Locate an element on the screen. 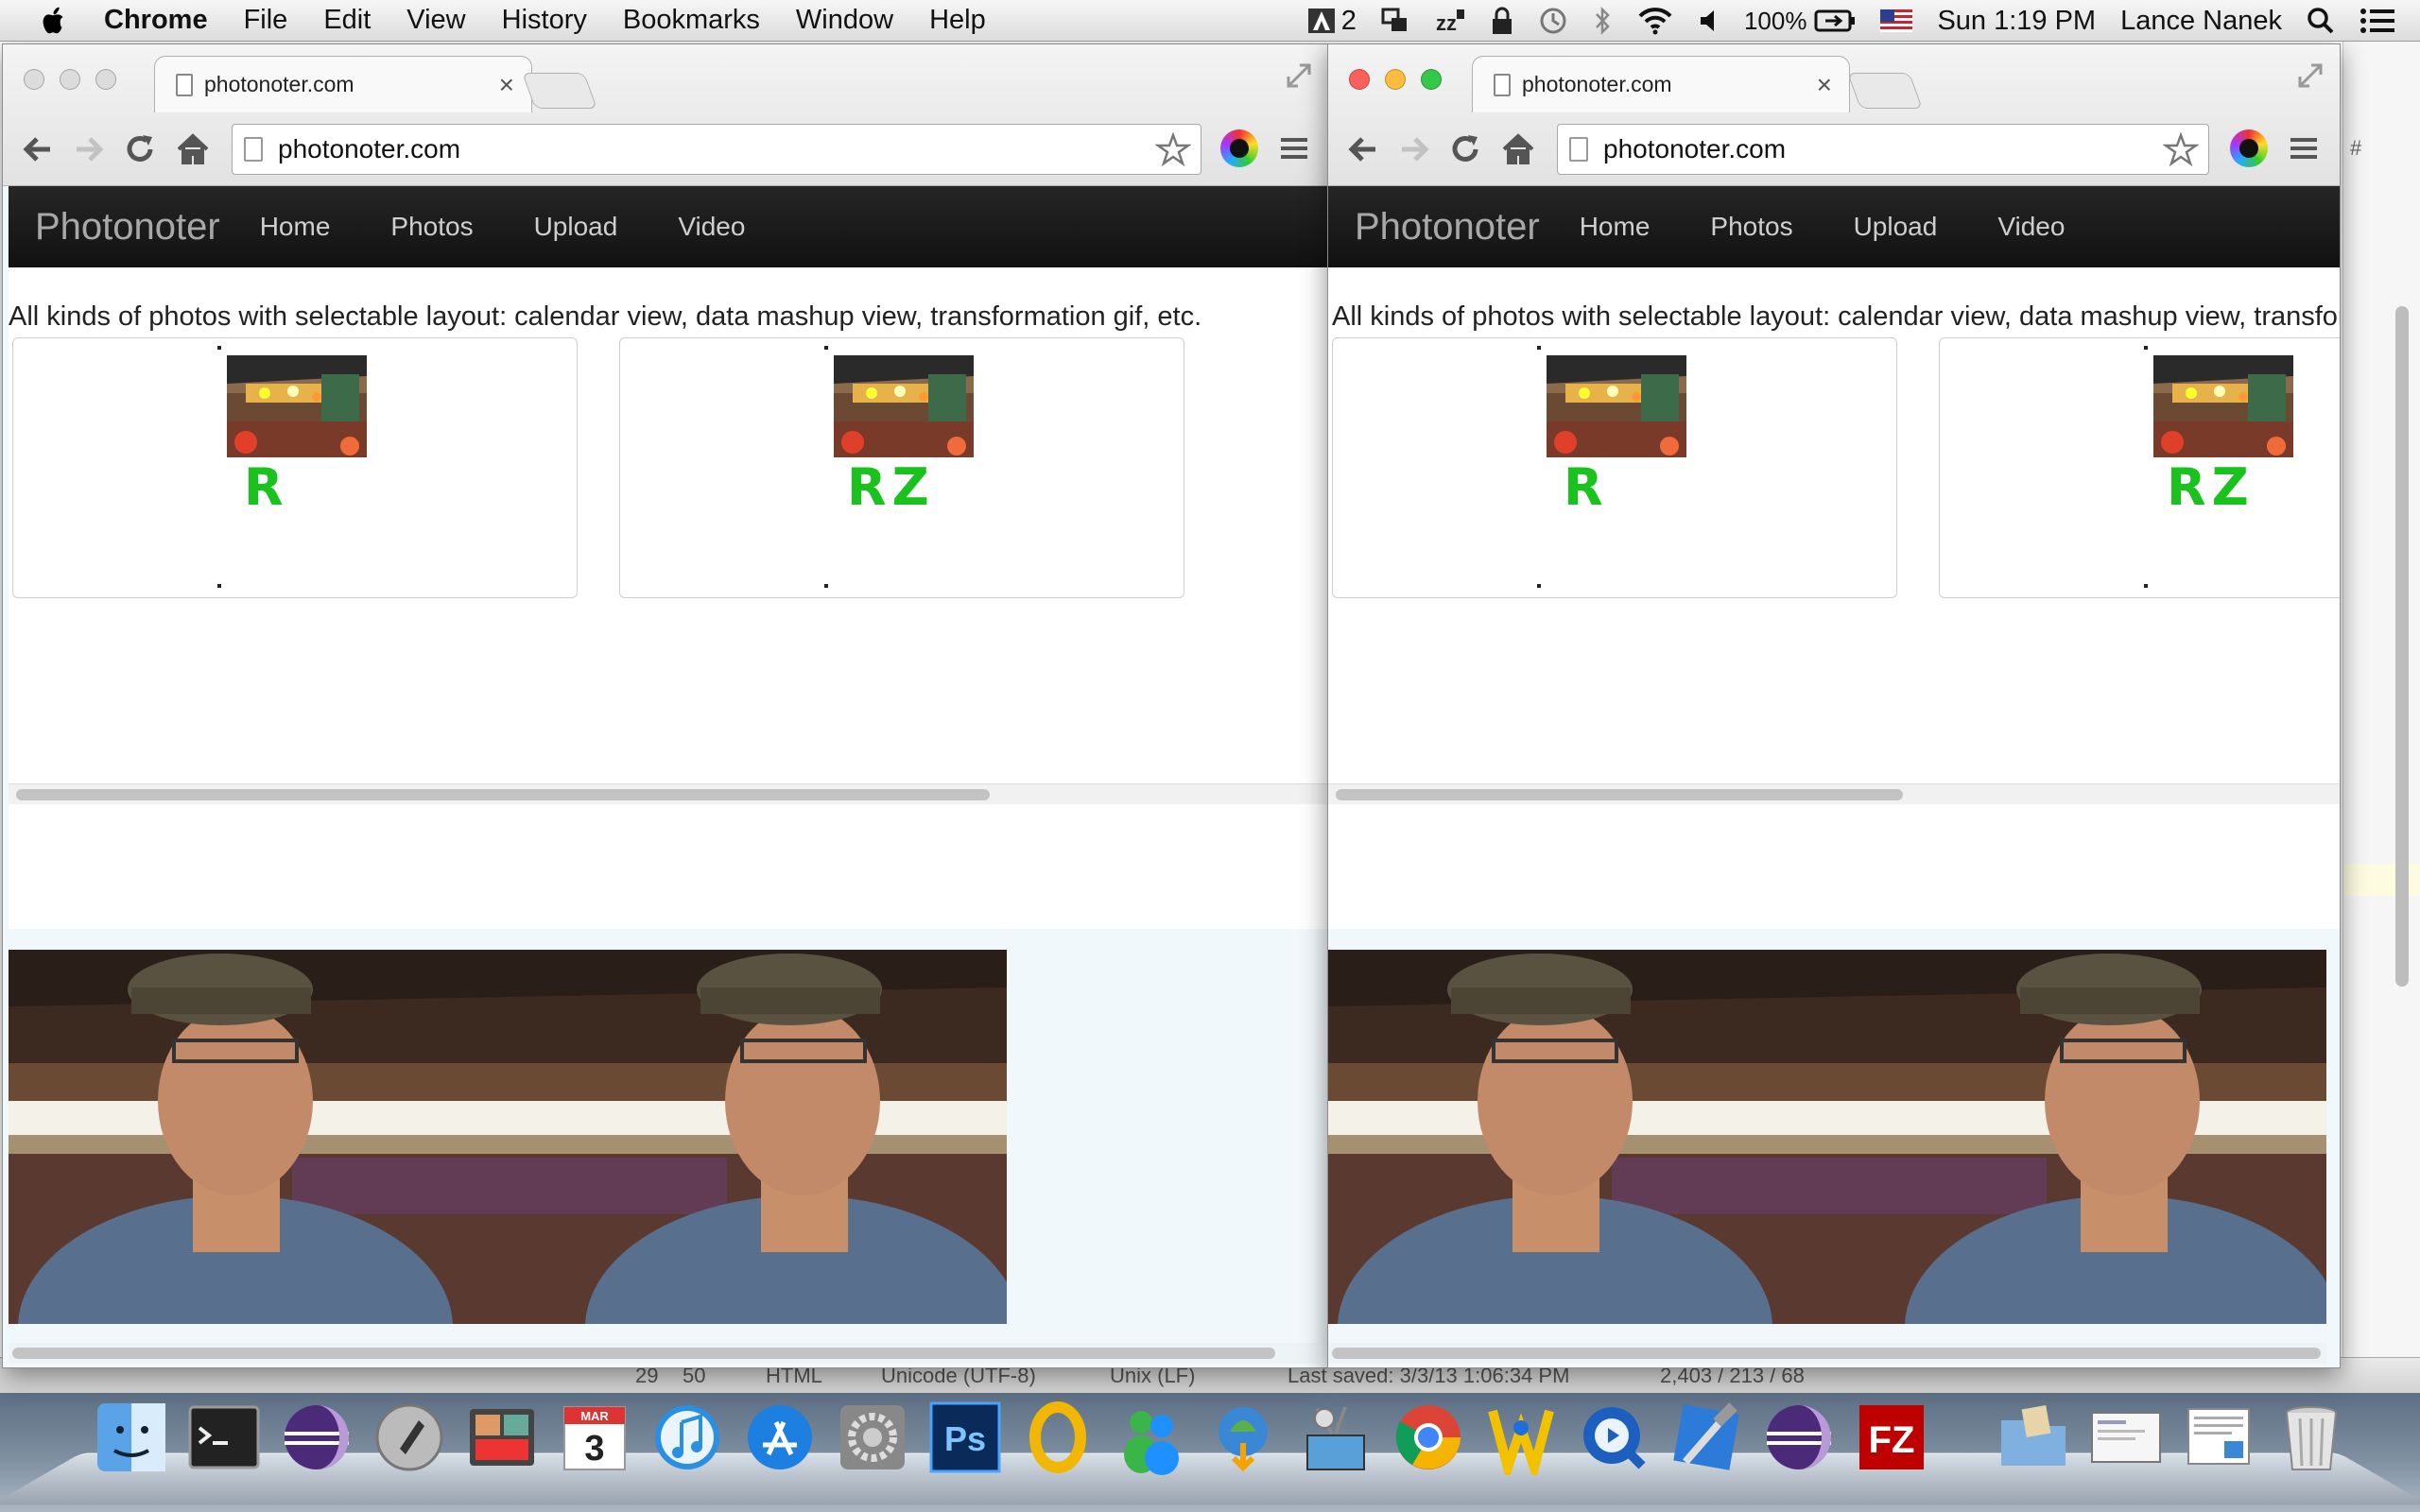 This screenshot has height=1512, width=2420. trash-icon is located at coordinates (2311, 1437).